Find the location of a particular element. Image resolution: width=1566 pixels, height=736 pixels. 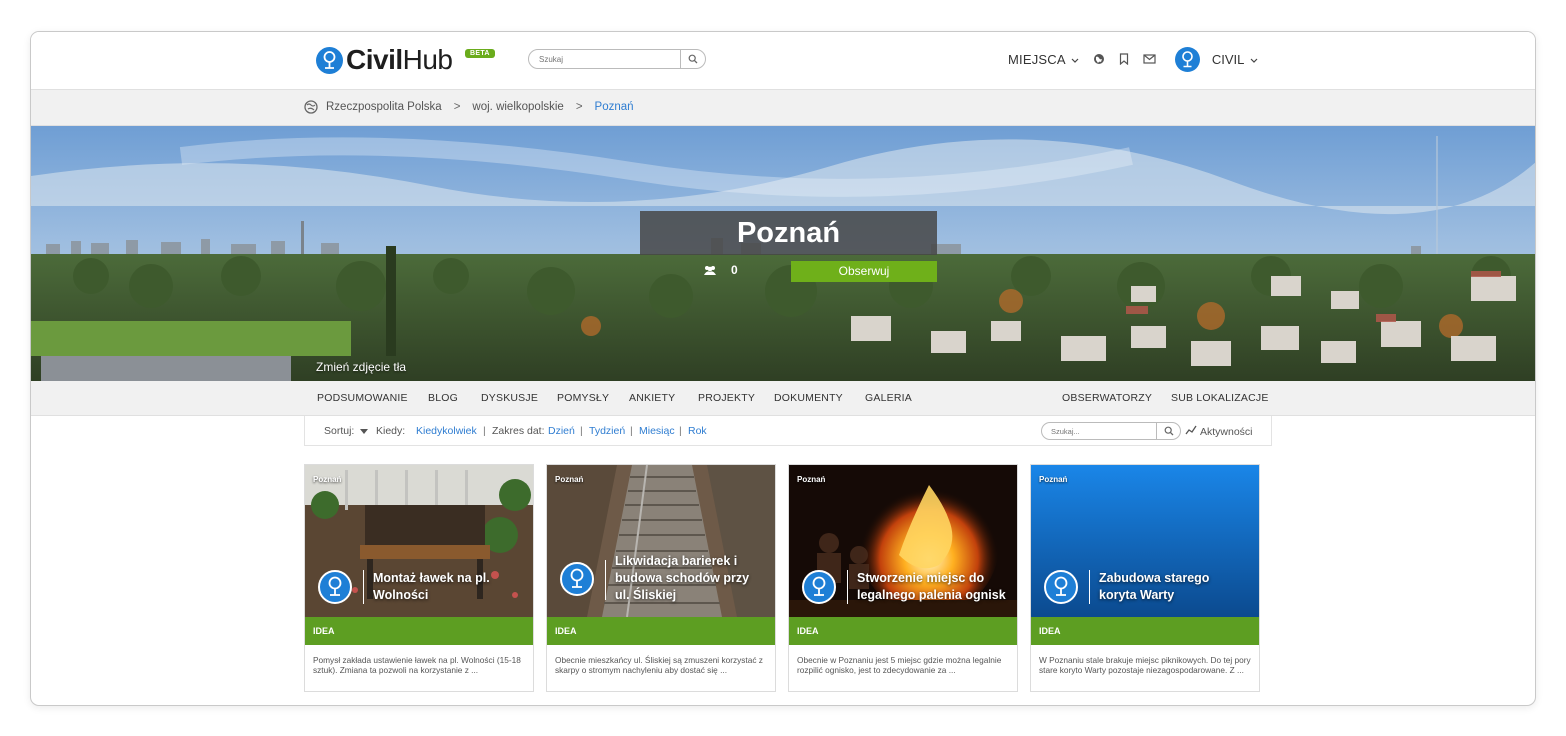

logo-text: CivilHub is located at coordinates (399, 60).